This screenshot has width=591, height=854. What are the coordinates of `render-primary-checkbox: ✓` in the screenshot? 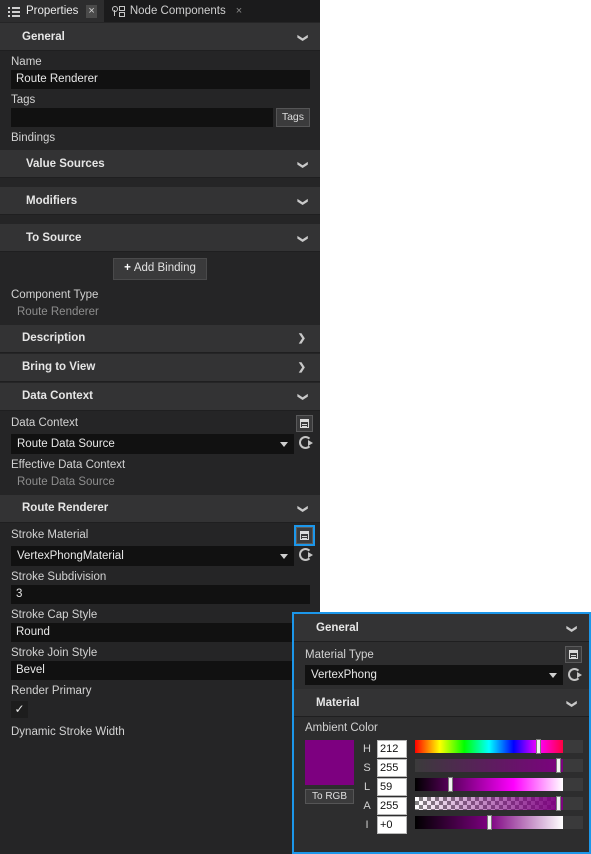 It's located at (19, 709).